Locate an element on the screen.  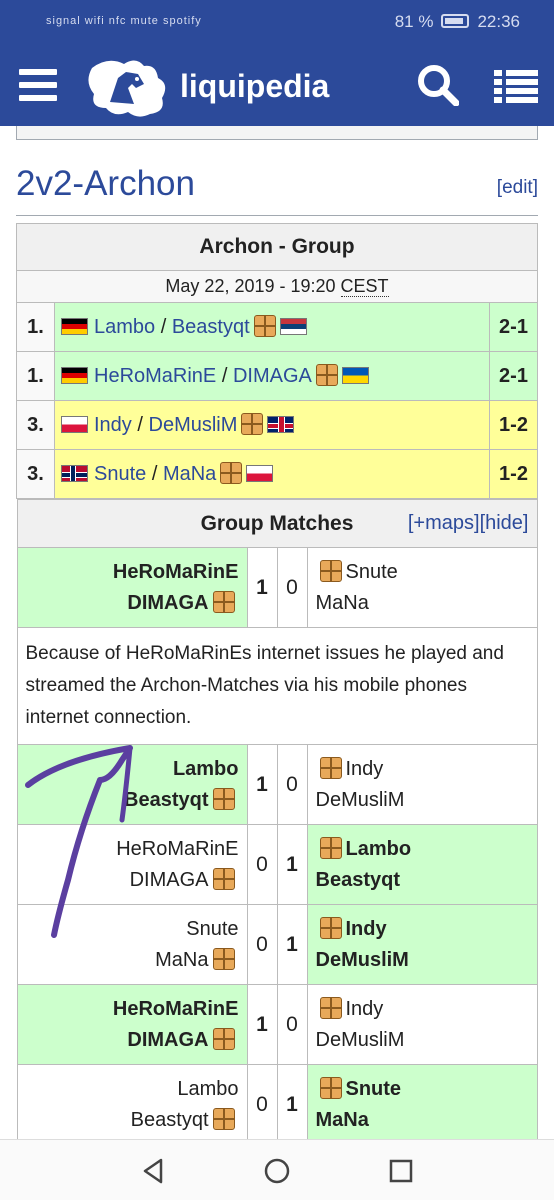
right-score: 0 is located at coordinates (292, 587).